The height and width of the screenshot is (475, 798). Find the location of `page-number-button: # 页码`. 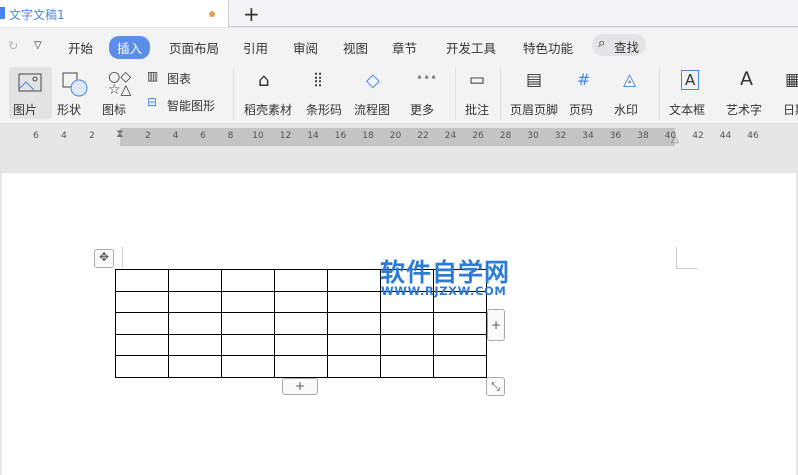

page-number-button: # 页码 is located at coordinates (587, 93).